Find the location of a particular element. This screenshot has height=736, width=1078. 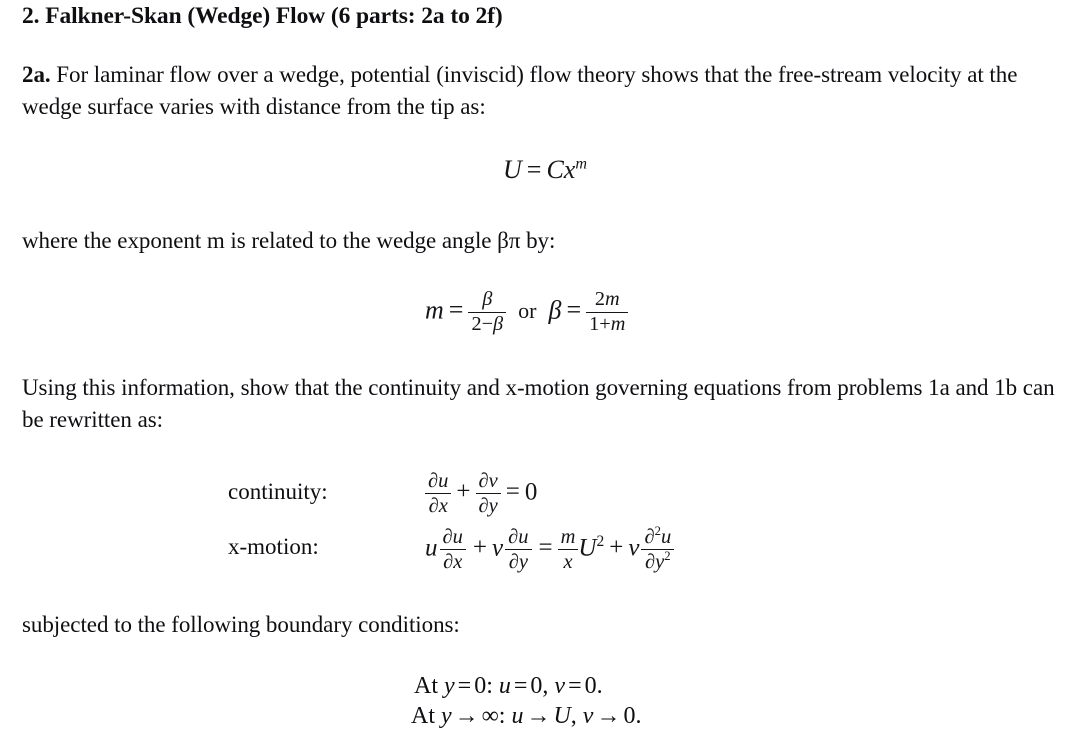

bc1-u-value: 0 is located at coordinates (536, 686).